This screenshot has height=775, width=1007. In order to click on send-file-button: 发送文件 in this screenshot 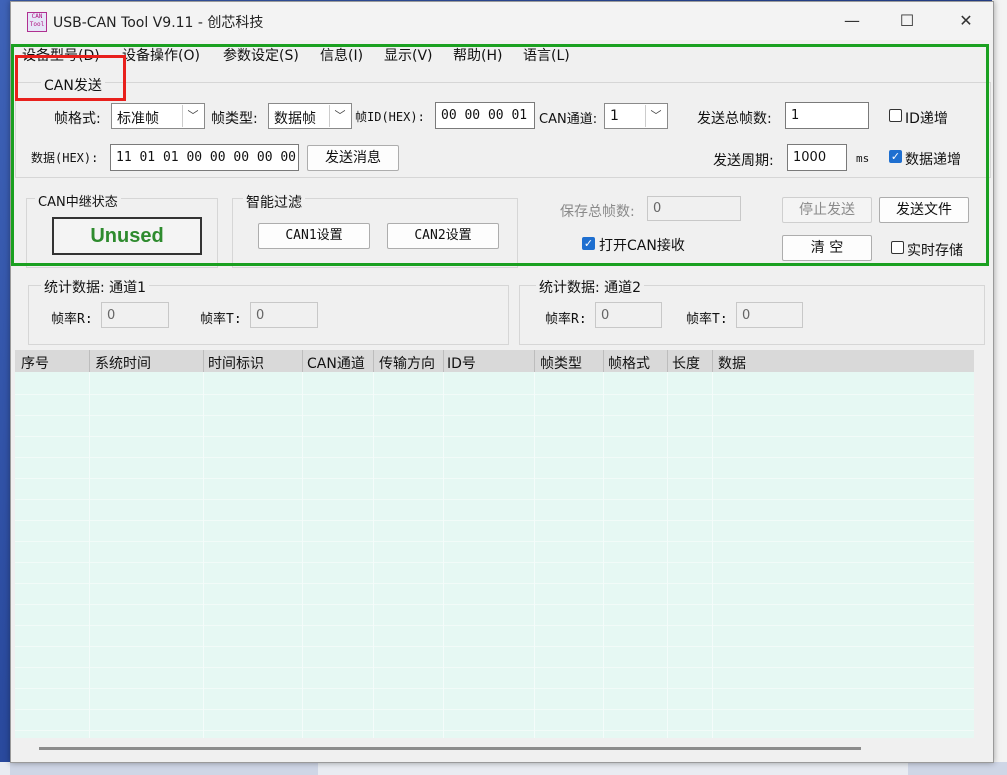, I will do `click(924, 210)`.